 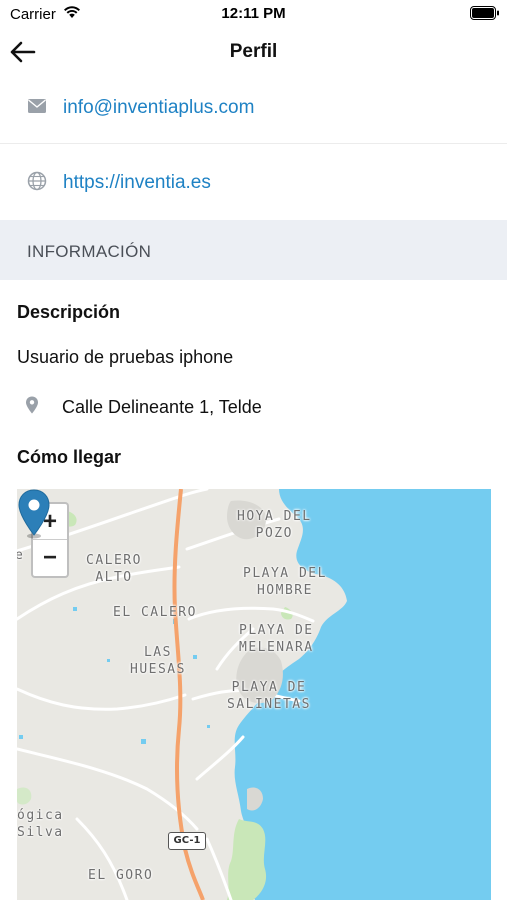 I want to click on email-row: info@inventiaplus.com, so click(x=253, y=108).